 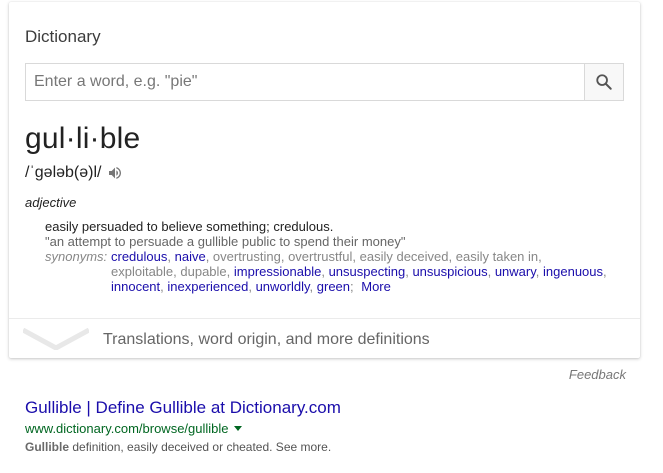 I want to click on synonym-easily-taken-in: easily taken in, so click(x=497, y=256).